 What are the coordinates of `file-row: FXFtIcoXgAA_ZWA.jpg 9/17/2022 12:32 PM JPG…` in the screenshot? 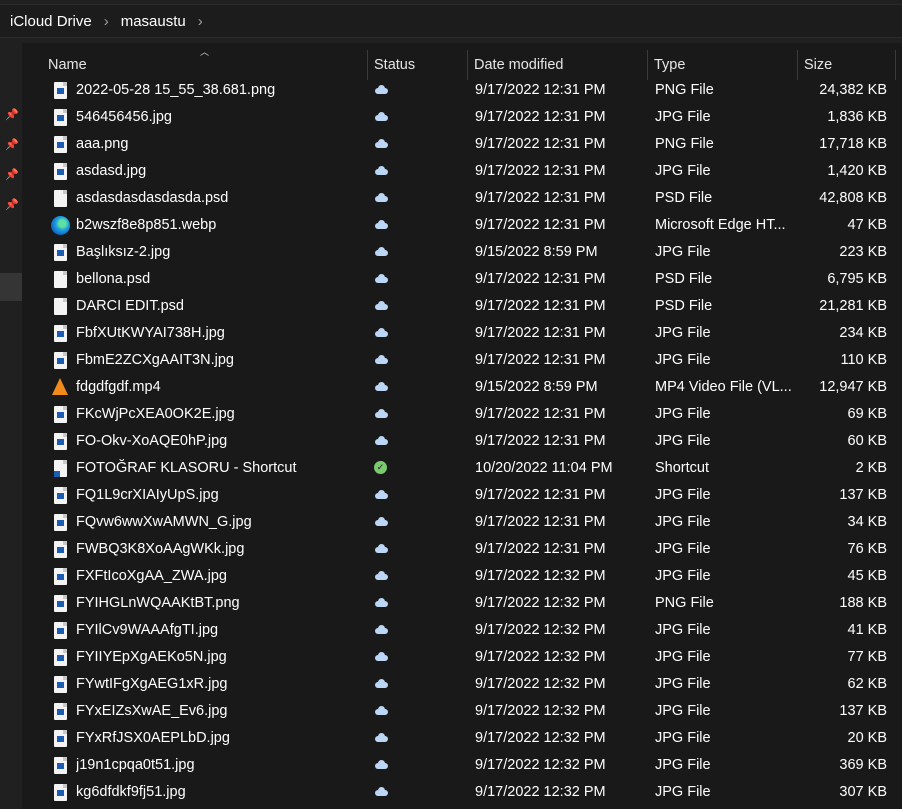 It's located at (462, 576).